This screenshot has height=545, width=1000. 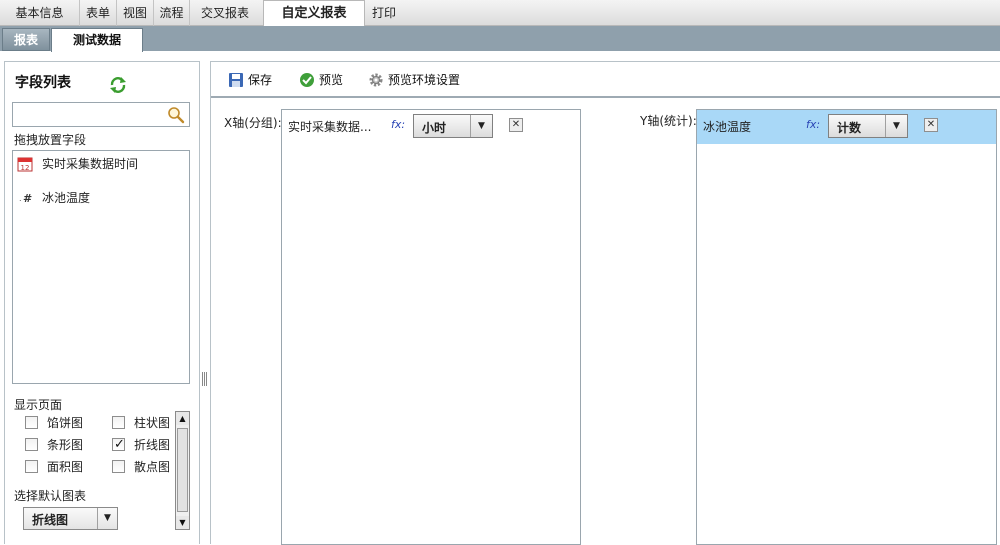 I want to click on tab-basic-info: 基本信息, so click(x=40, y=13).